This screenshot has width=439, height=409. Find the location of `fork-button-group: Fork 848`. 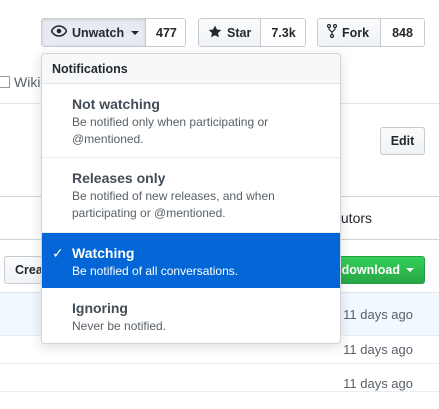

fork-button-group: Fork 848 is located at coordinates (371, 32).